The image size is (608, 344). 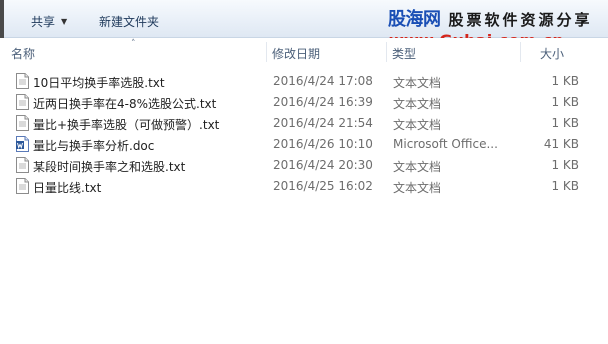 I want to click on file-modified-date: 2016/4/25 16:02, so click(x=323, y=186).